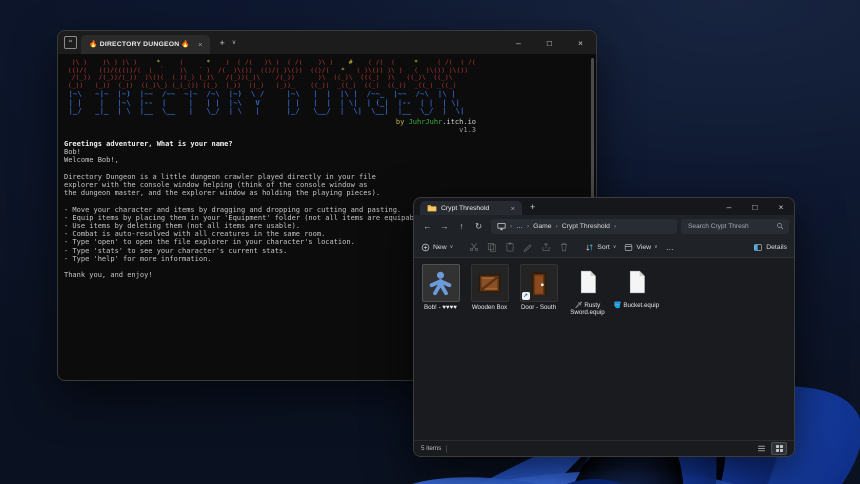  I want to click on monitor-icon, so click(501, 226).